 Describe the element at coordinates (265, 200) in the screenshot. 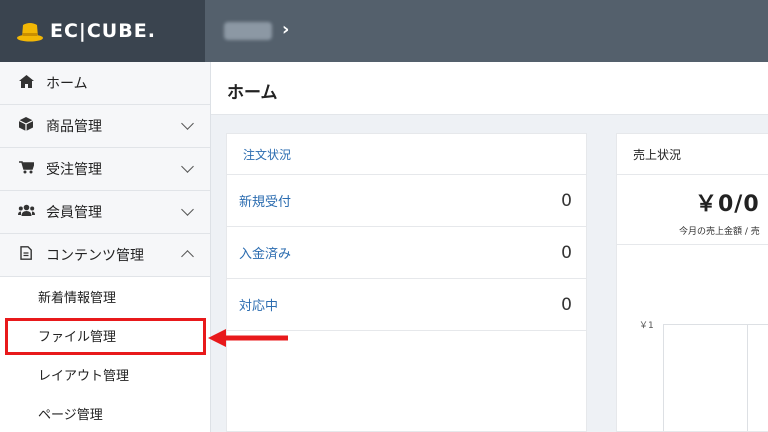

I see `order-row-label: 新規受付` at that location.